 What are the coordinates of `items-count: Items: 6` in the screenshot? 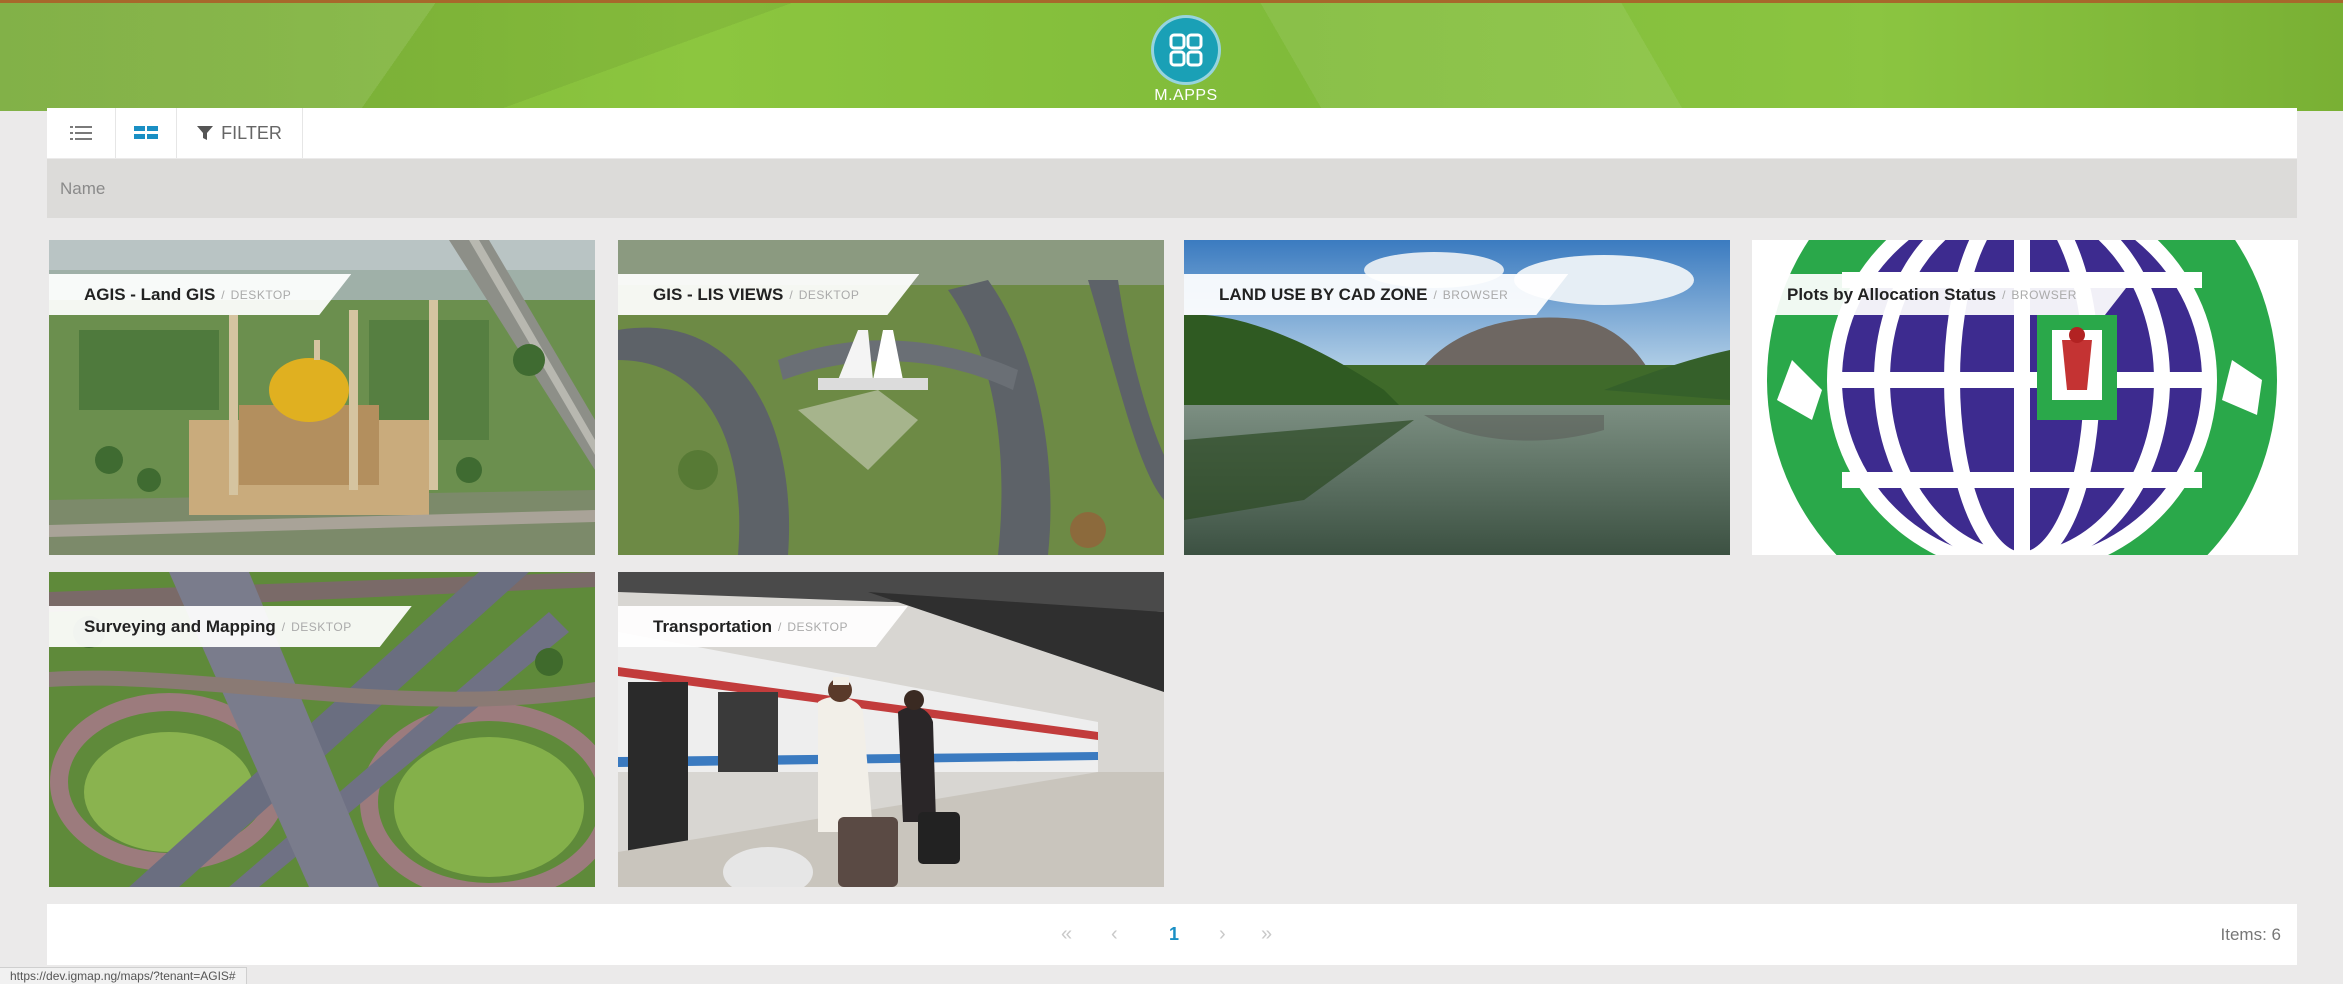 It's located at (2250, 934).